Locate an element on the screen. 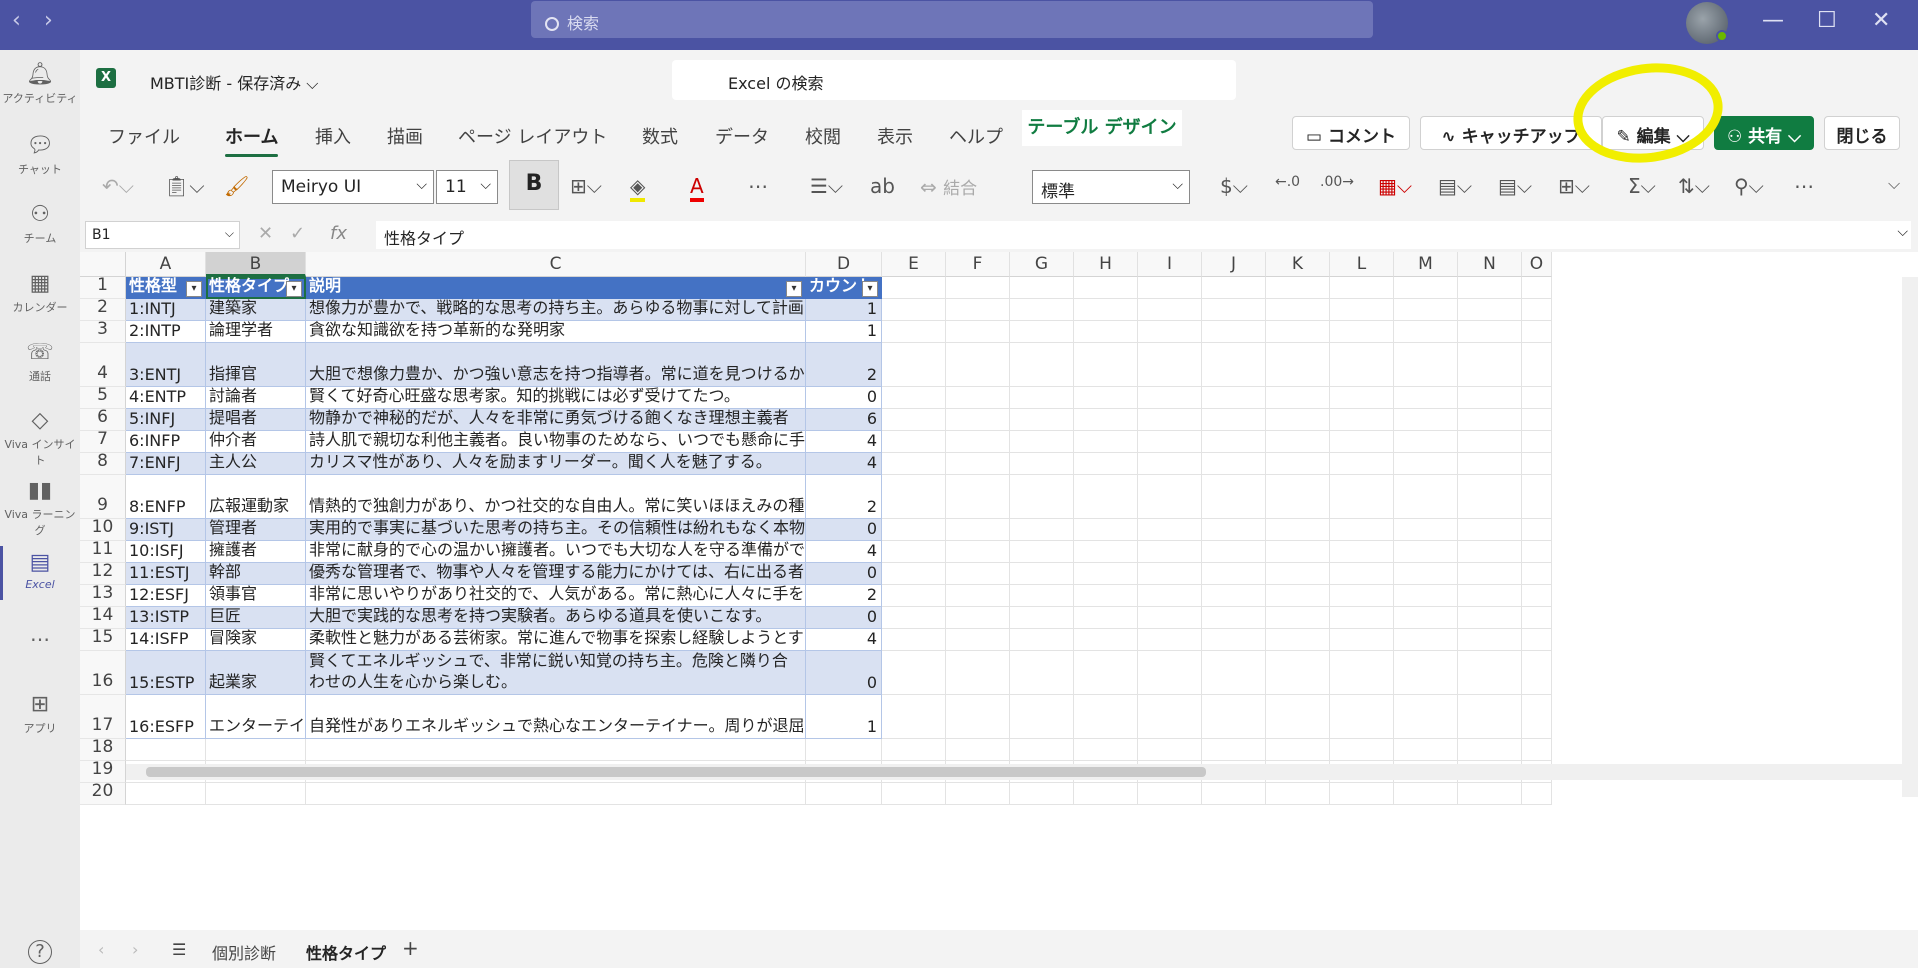  forward-arrow-icon: › is located at coordinates (48, 20).